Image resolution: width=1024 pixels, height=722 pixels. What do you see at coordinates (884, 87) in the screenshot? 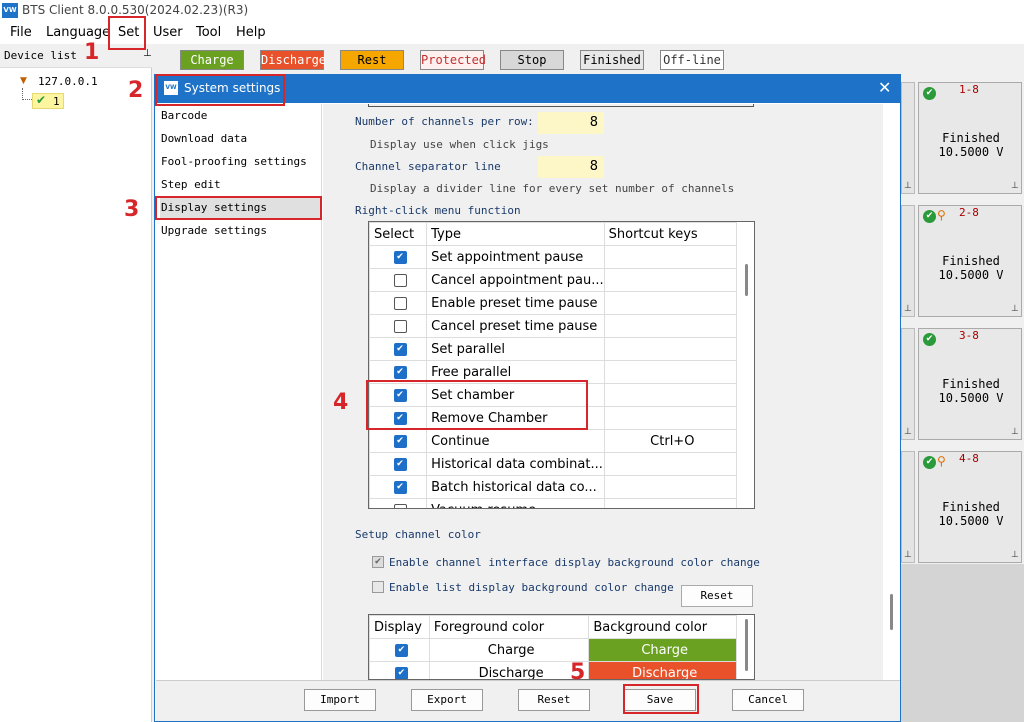
I see `close-icon: ✕` at bounding box center [884, 87].